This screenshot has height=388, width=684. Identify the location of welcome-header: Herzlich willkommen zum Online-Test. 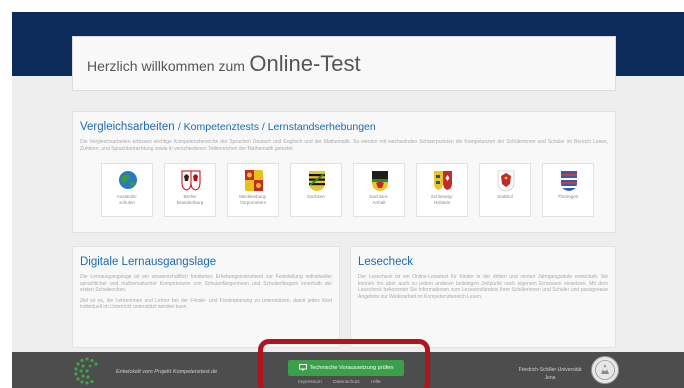
(344, 63).